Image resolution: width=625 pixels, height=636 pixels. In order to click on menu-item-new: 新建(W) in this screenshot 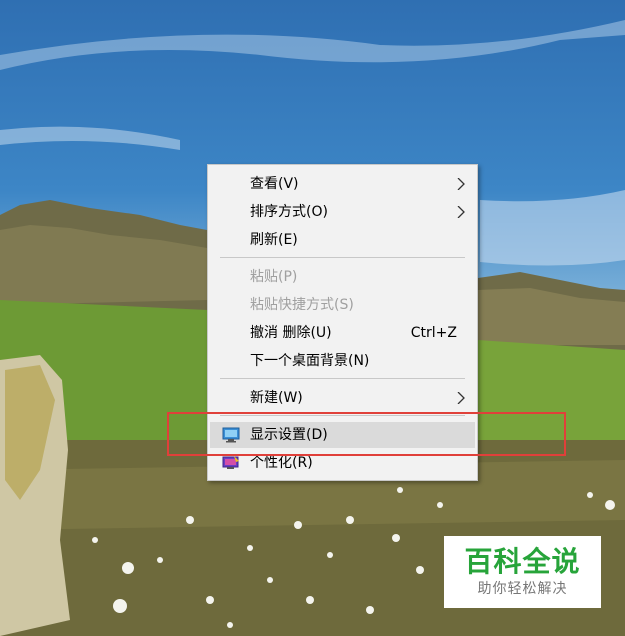, I will do `click(342, 398)`.